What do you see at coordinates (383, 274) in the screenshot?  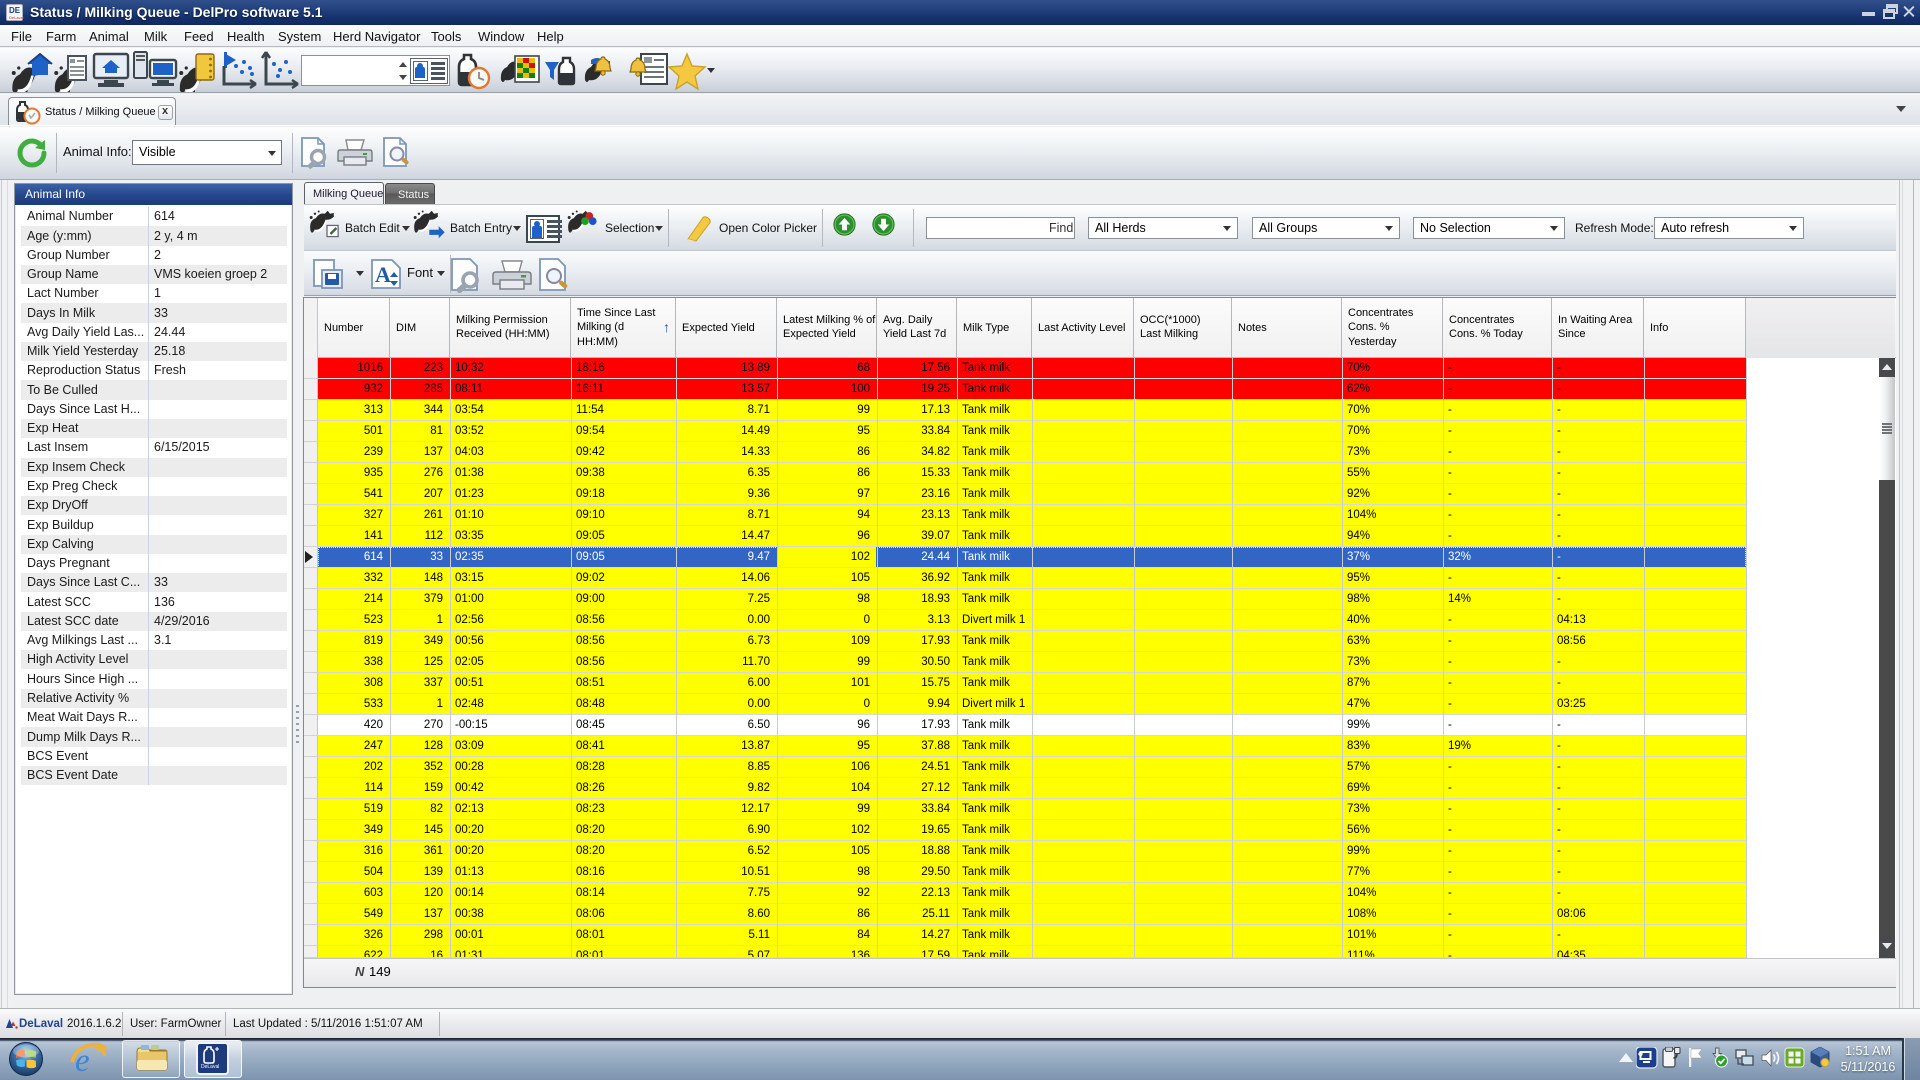 I see `svg-text: A` at bounding box center [383, 274].